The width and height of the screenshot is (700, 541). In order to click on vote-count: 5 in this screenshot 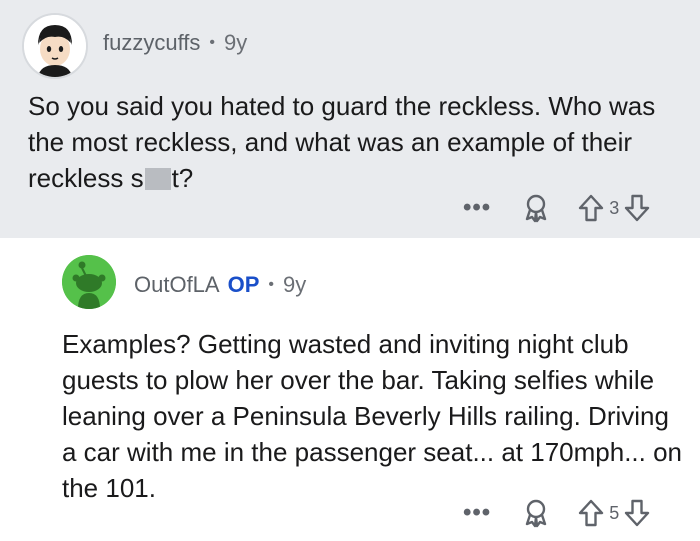, I will do `click(614, 512)`.